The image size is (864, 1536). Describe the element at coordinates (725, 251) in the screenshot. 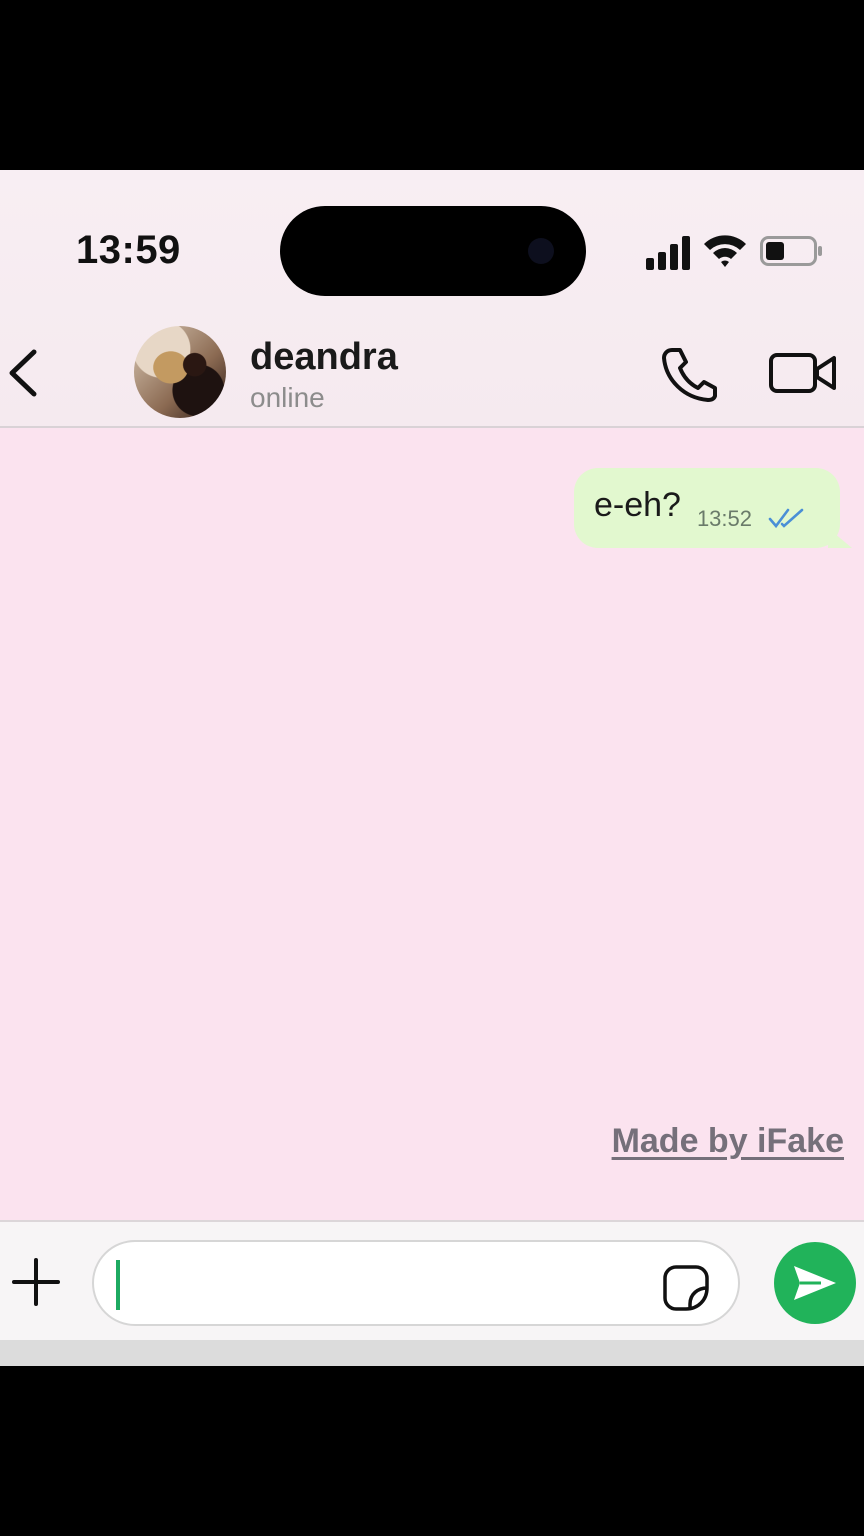

I see `wifi-icon` at that location.